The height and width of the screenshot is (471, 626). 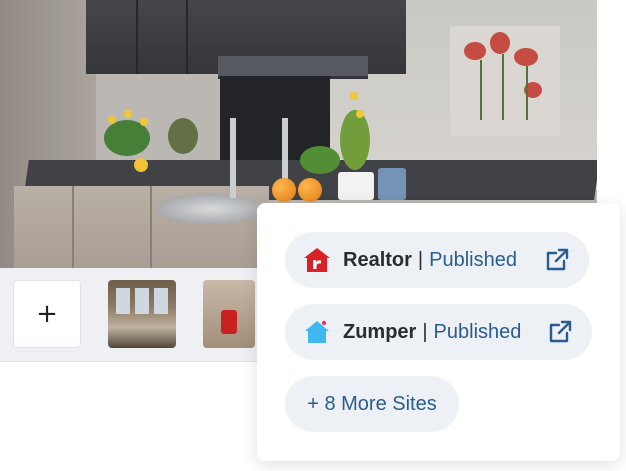 I want to click on site-row-realtor: Realtor | Published, so click(x=437, y=260).